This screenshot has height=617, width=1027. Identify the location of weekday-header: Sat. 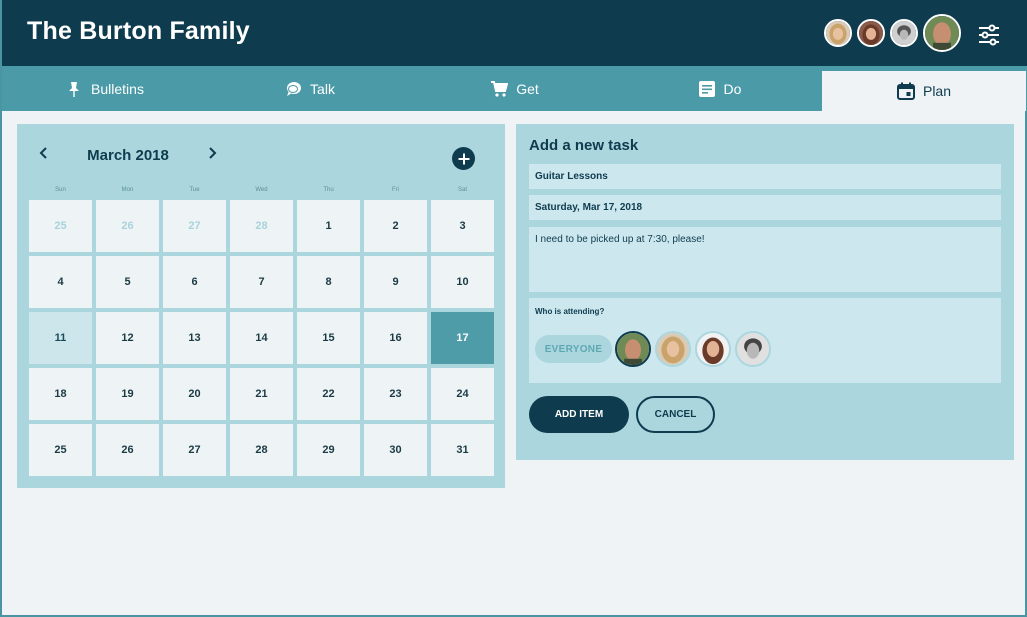
(462, 190).